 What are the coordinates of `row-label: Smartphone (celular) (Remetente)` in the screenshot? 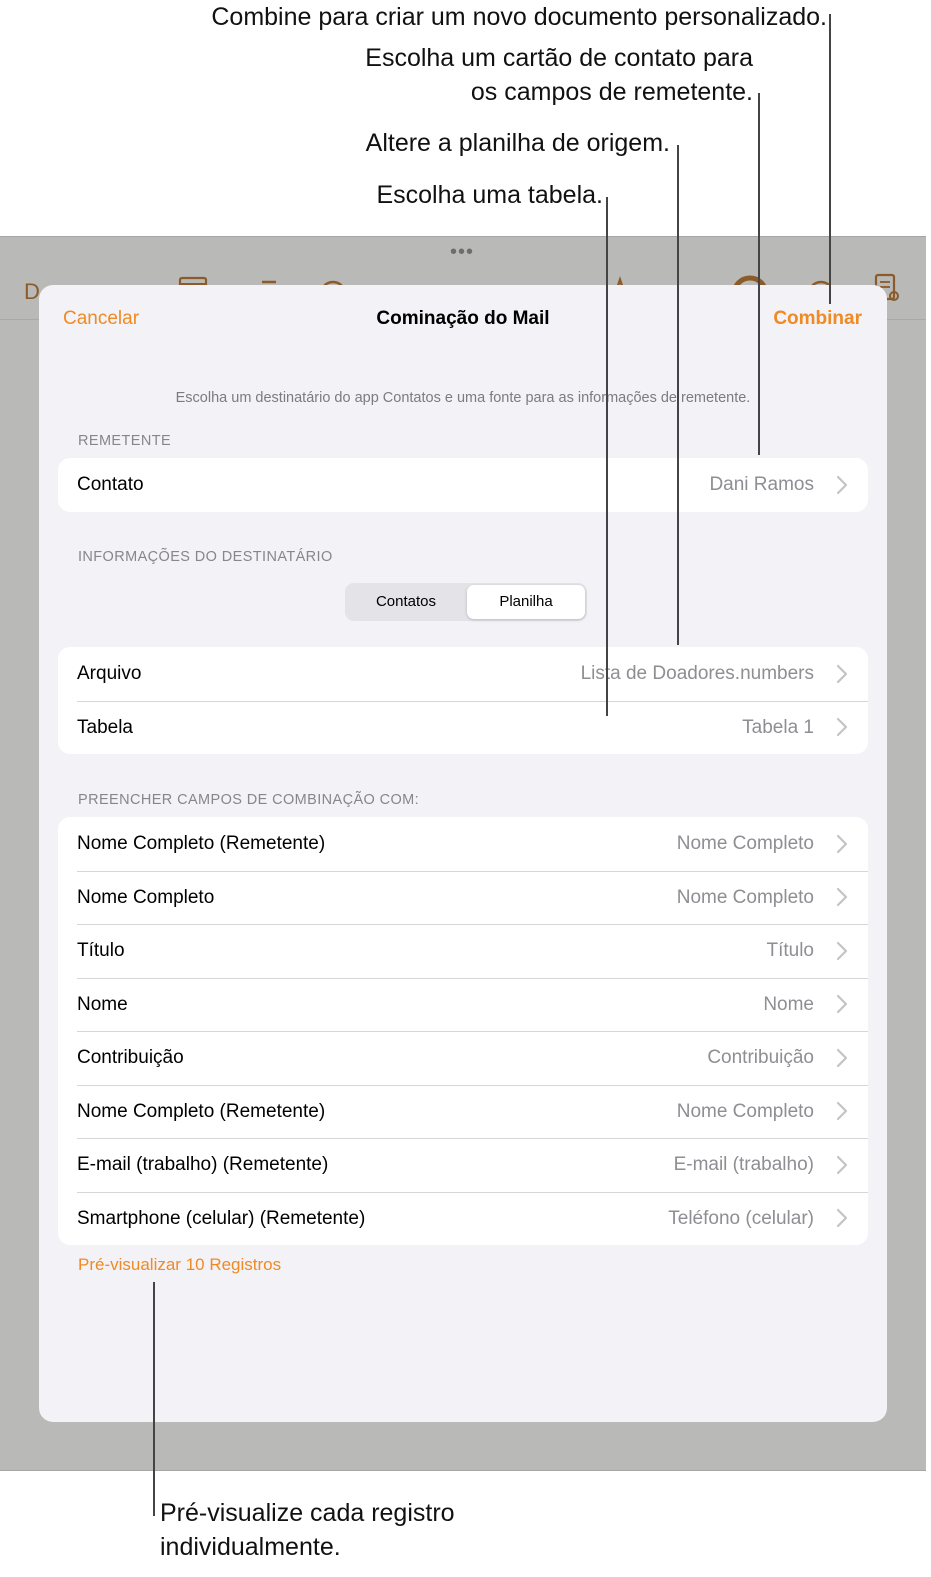 It's located at (221, 1218).